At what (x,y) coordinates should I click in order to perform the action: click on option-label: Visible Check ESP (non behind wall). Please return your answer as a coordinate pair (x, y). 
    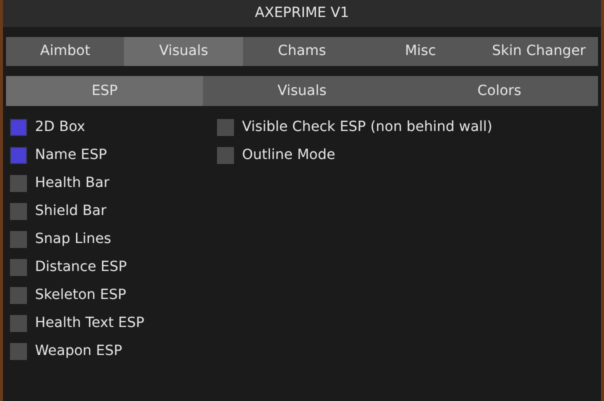
    Looking at the image, I should click on (367, 127).